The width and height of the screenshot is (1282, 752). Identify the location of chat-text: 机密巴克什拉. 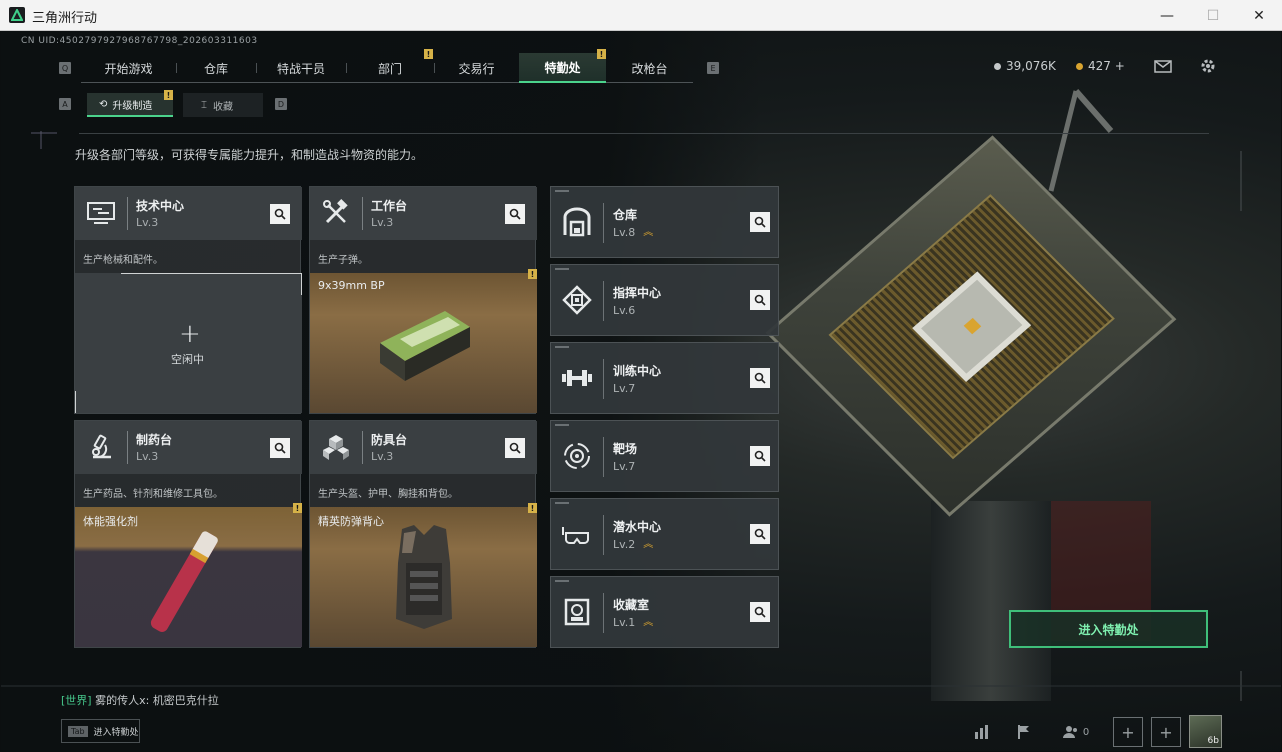
(185, 700).